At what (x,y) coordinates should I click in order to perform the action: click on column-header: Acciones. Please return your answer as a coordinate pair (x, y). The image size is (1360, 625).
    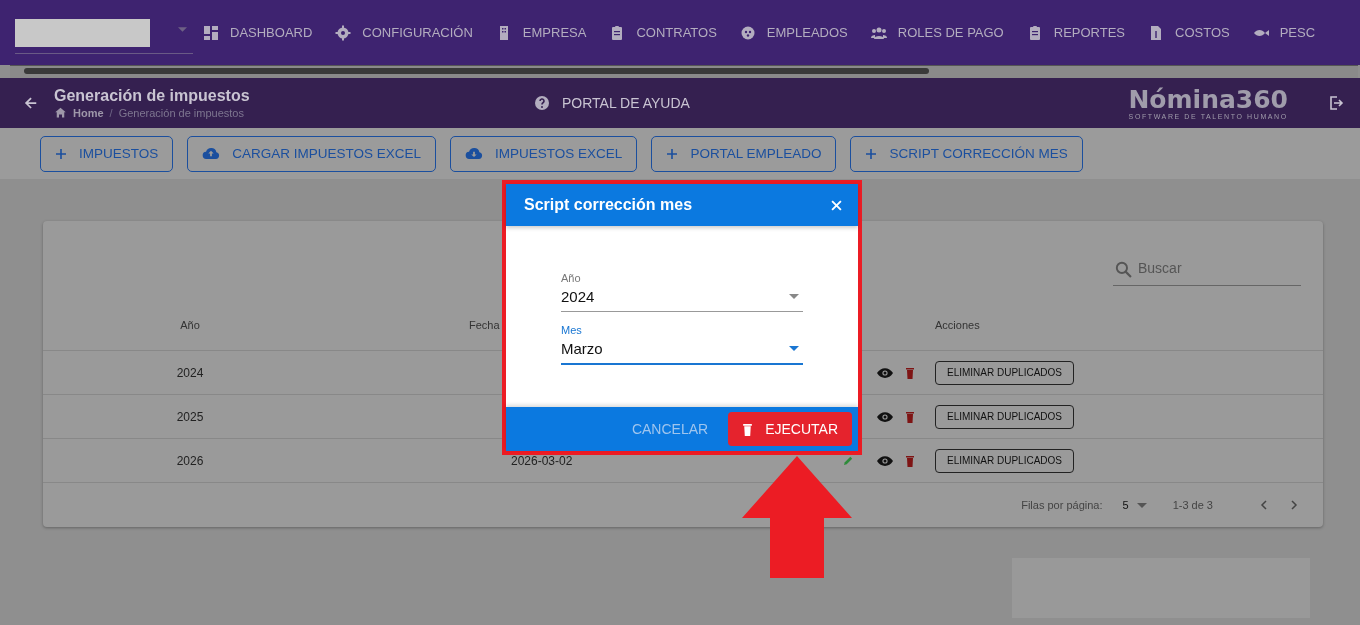
    Looking at the image, I should click on (957, 325).